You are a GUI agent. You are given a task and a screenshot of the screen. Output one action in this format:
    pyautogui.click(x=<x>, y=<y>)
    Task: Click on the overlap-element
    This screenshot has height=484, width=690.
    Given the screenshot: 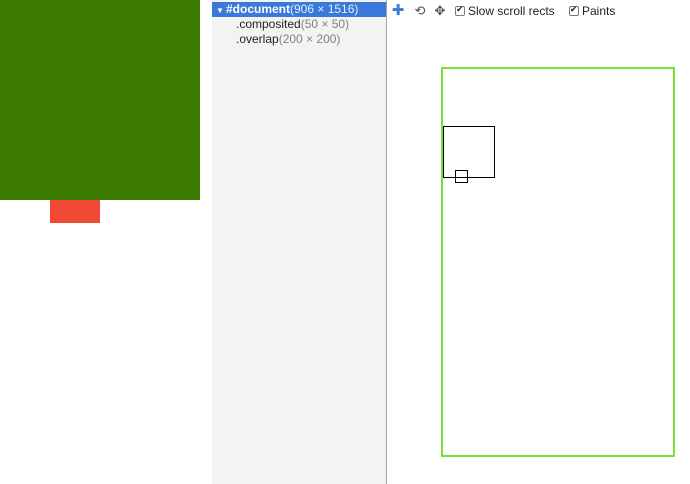 What is the action you would take?
    pyautogui.click(x=100, y=100)
    